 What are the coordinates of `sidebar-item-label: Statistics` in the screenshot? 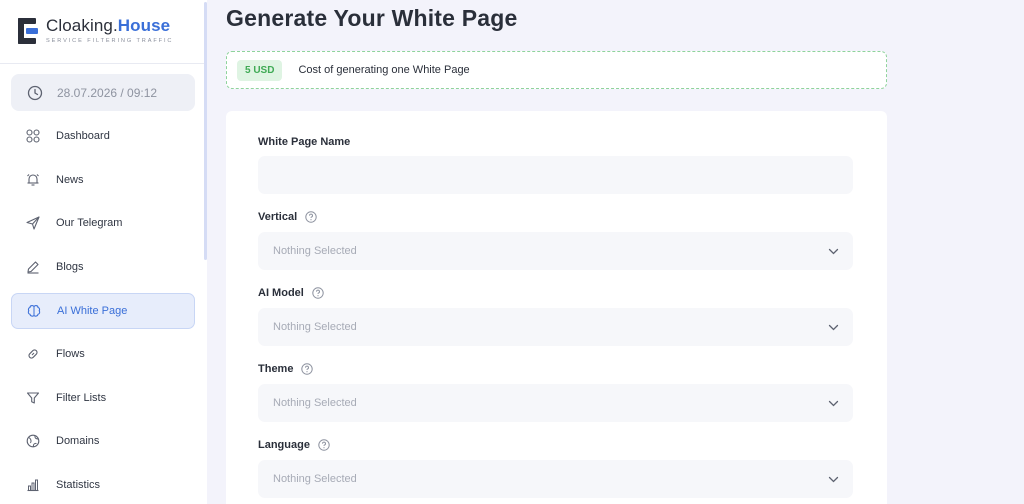 It's located at (78, 485).